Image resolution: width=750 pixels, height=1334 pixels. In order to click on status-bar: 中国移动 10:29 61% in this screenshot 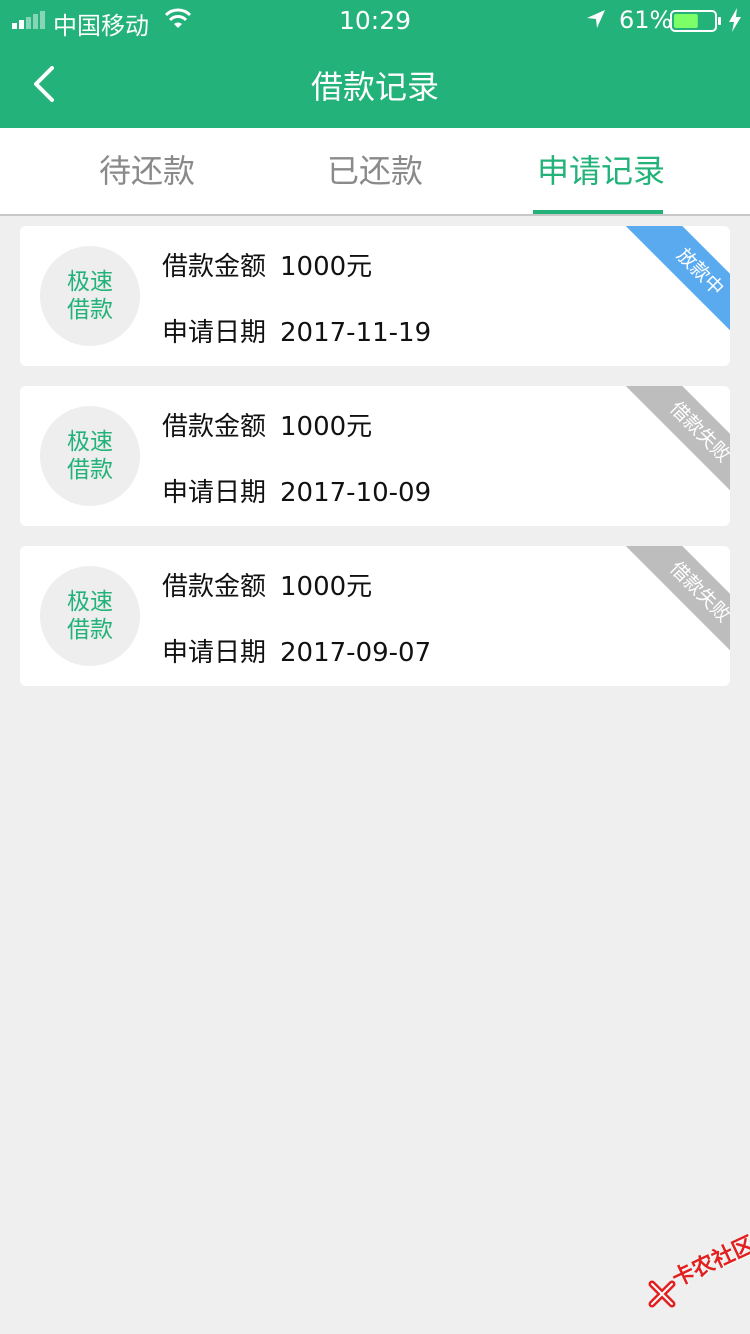, I will do `click(375, 20)`.